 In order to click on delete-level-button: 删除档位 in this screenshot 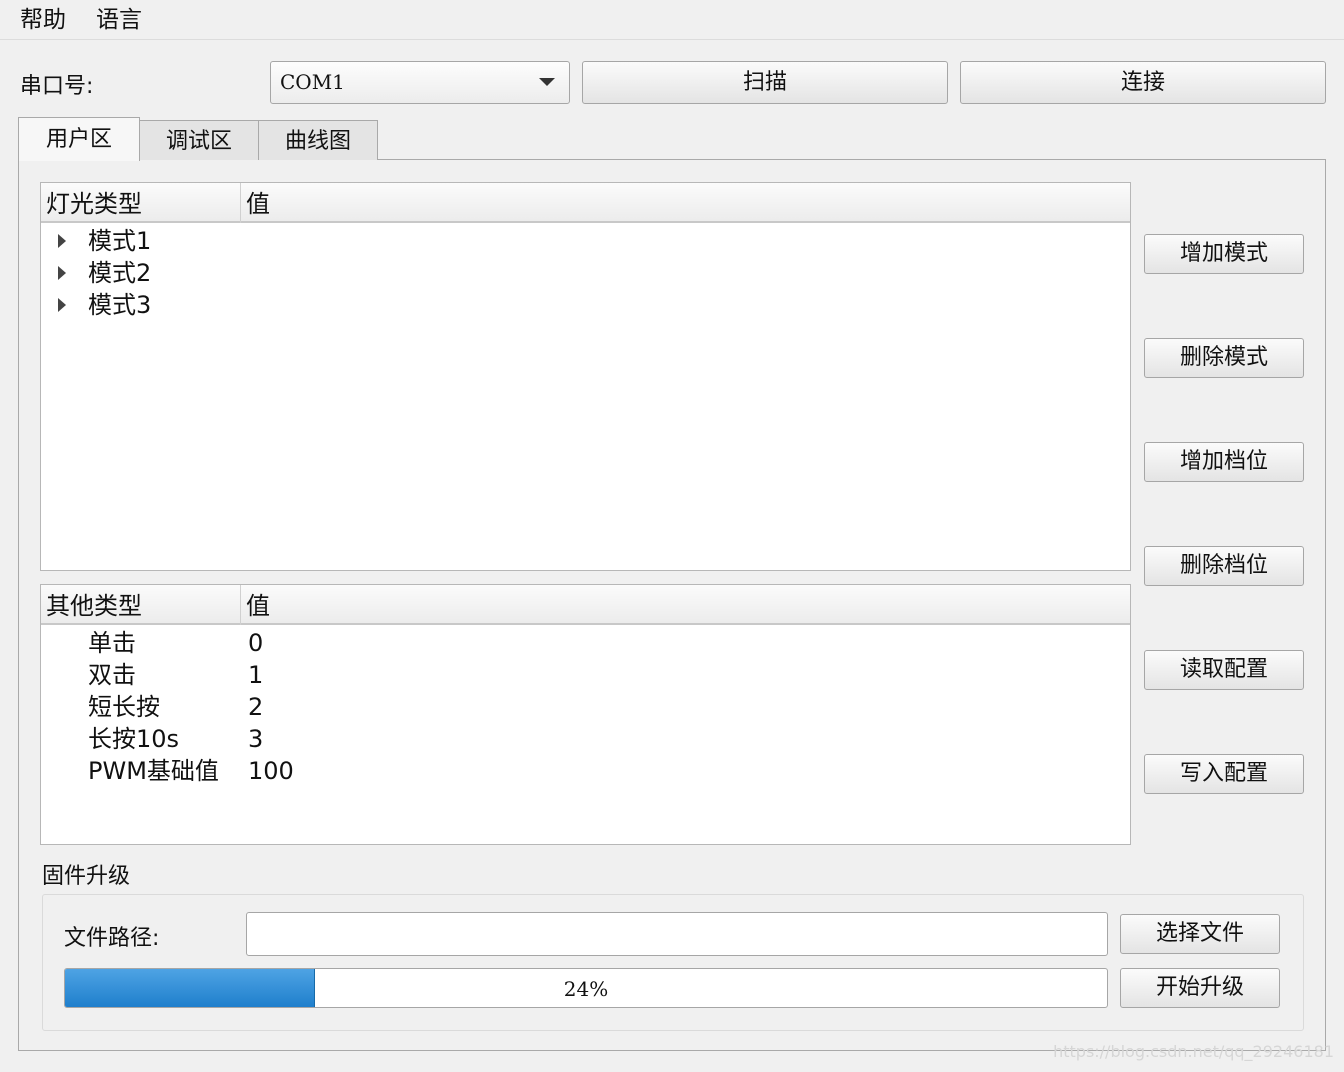, I will do `click(1224, 566)`.